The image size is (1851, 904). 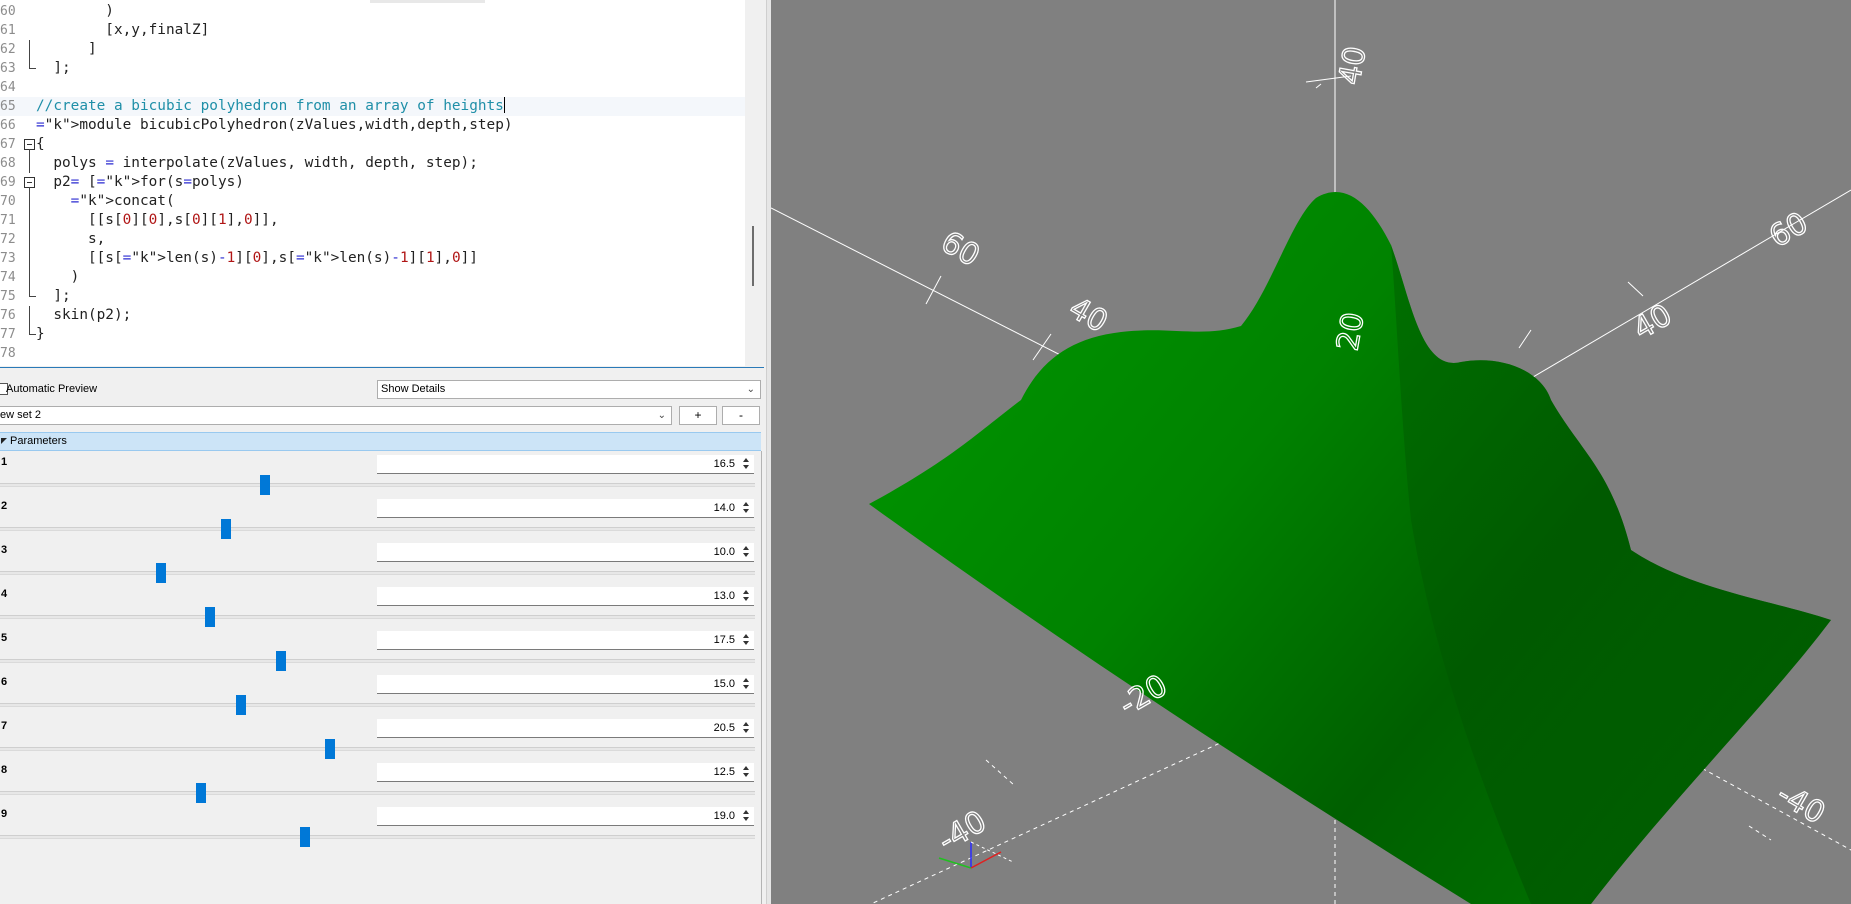 I want to click on code-text: s,, so click(x=71, y=239).